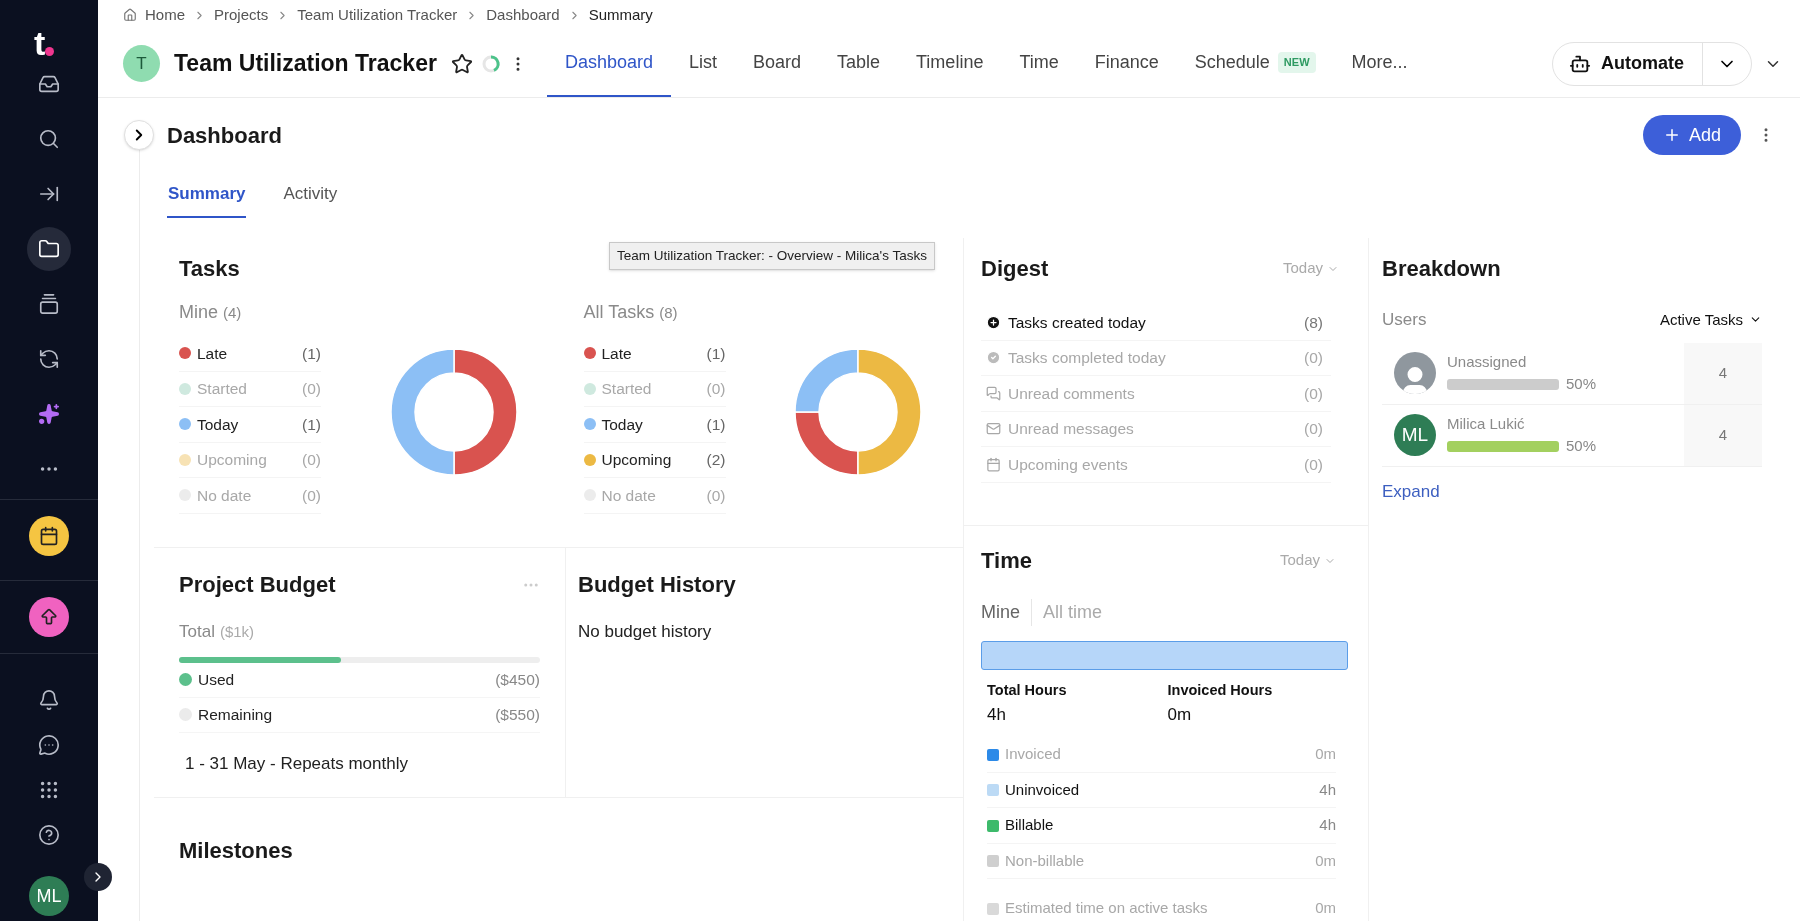 The width and height of the screenshot is (1800, 921). Describe the element at coordinates (1220, 690) in the screenshot. I see `total-label: Invoiced Hours` at that location.